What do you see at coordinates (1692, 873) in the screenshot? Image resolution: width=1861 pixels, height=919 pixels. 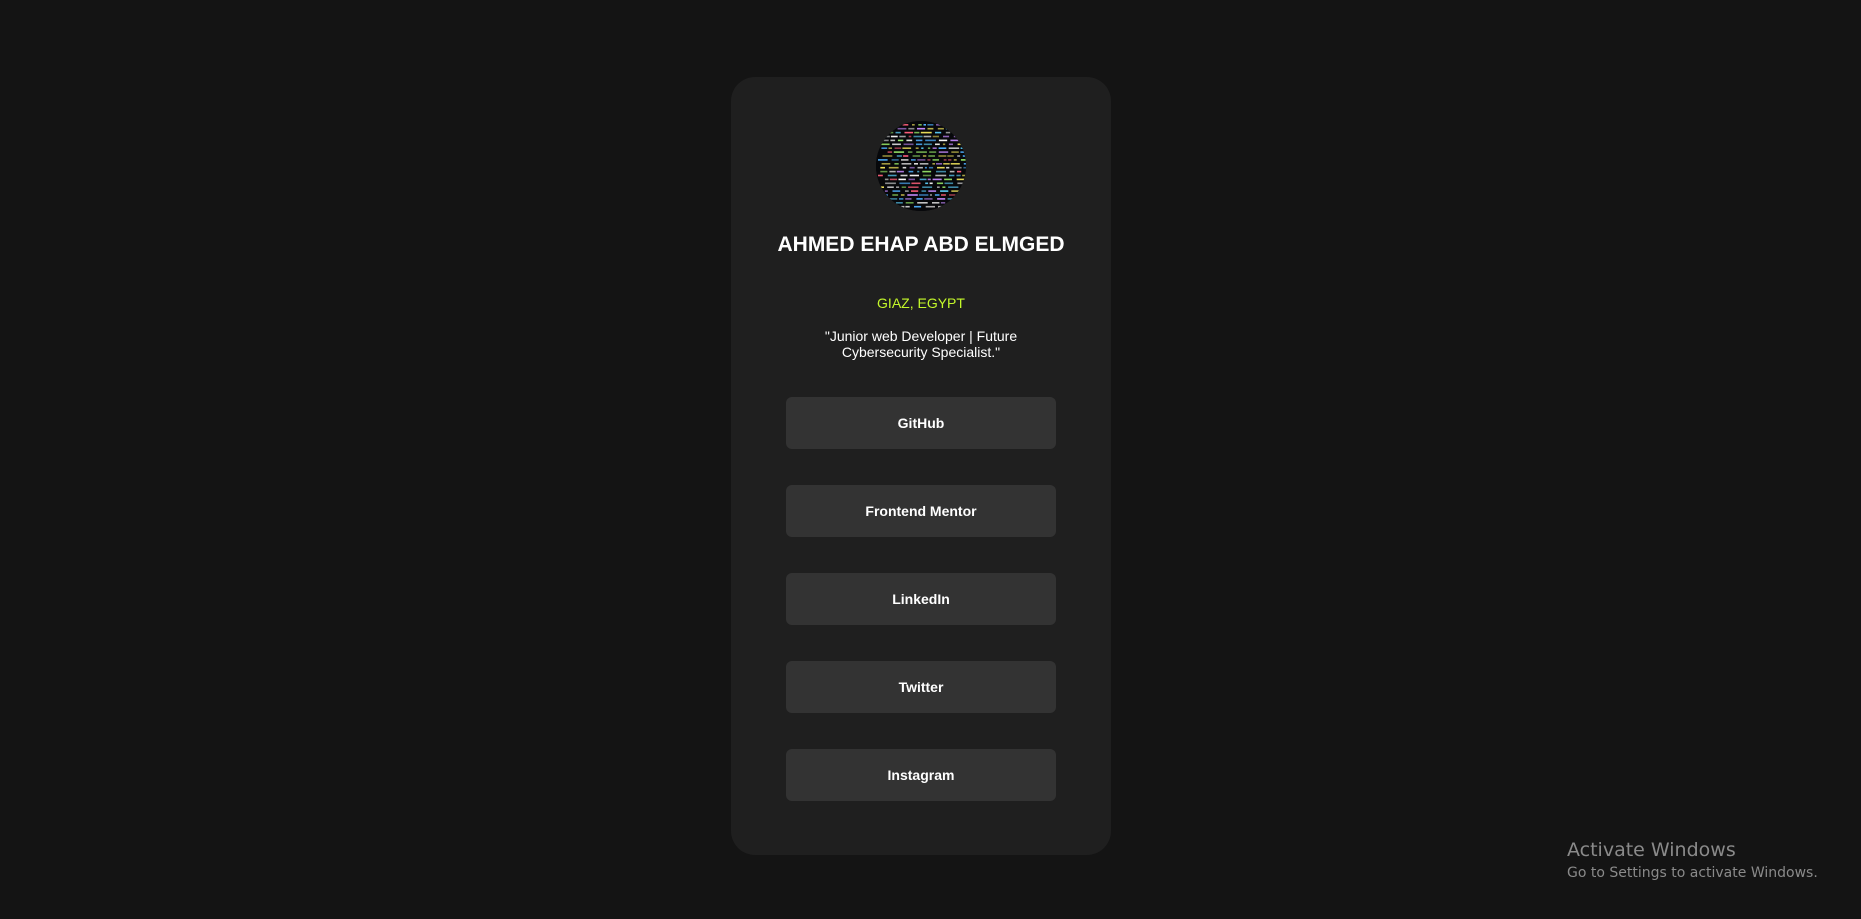 I see `watermark-subtitle: Go to Settings to activate Windows.` at bounding box center [1692, 873].